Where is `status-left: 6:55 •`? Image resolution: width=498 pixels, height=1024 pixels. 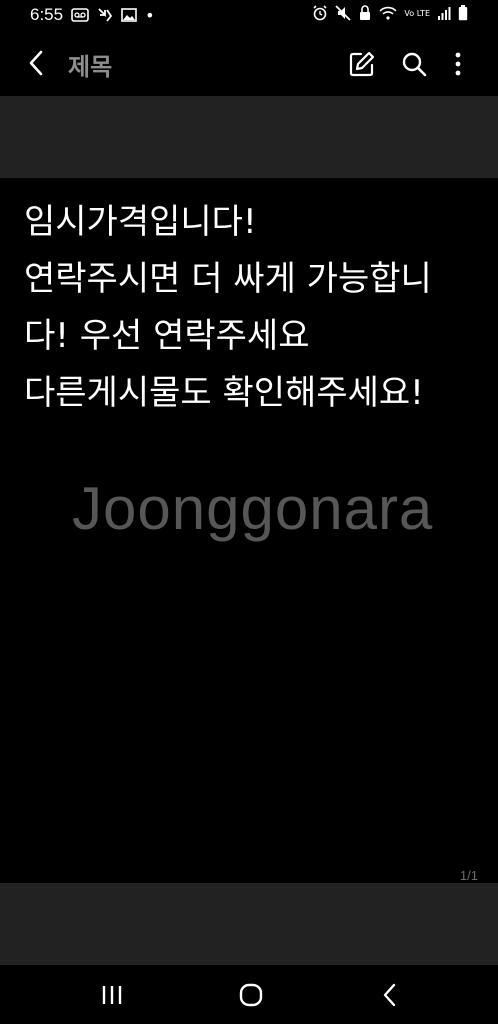
status-left: 6:55 • is located at coordinates (92, 15).